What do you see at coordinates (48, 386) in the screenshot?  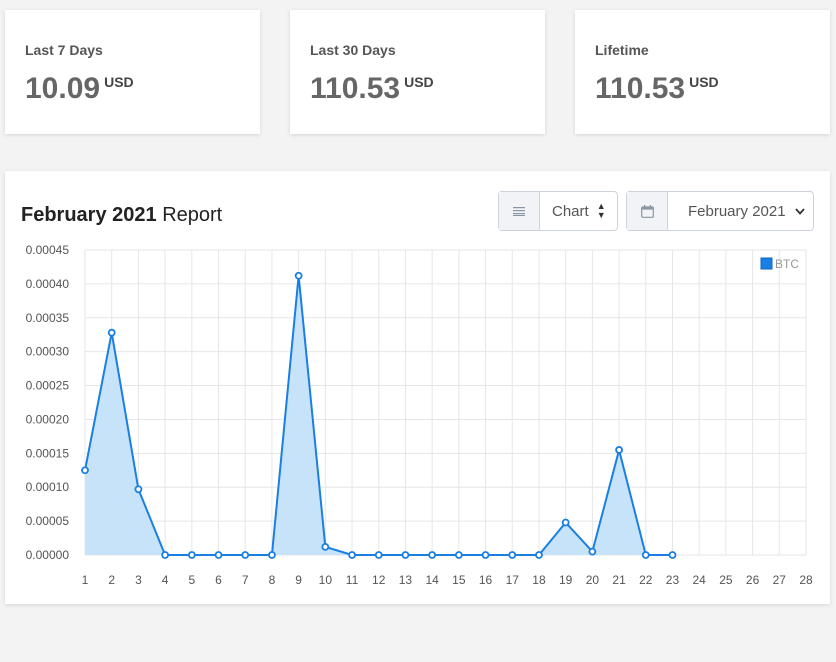 I see `y-tick-label: 0.00025` at bounding box center [48, 386].